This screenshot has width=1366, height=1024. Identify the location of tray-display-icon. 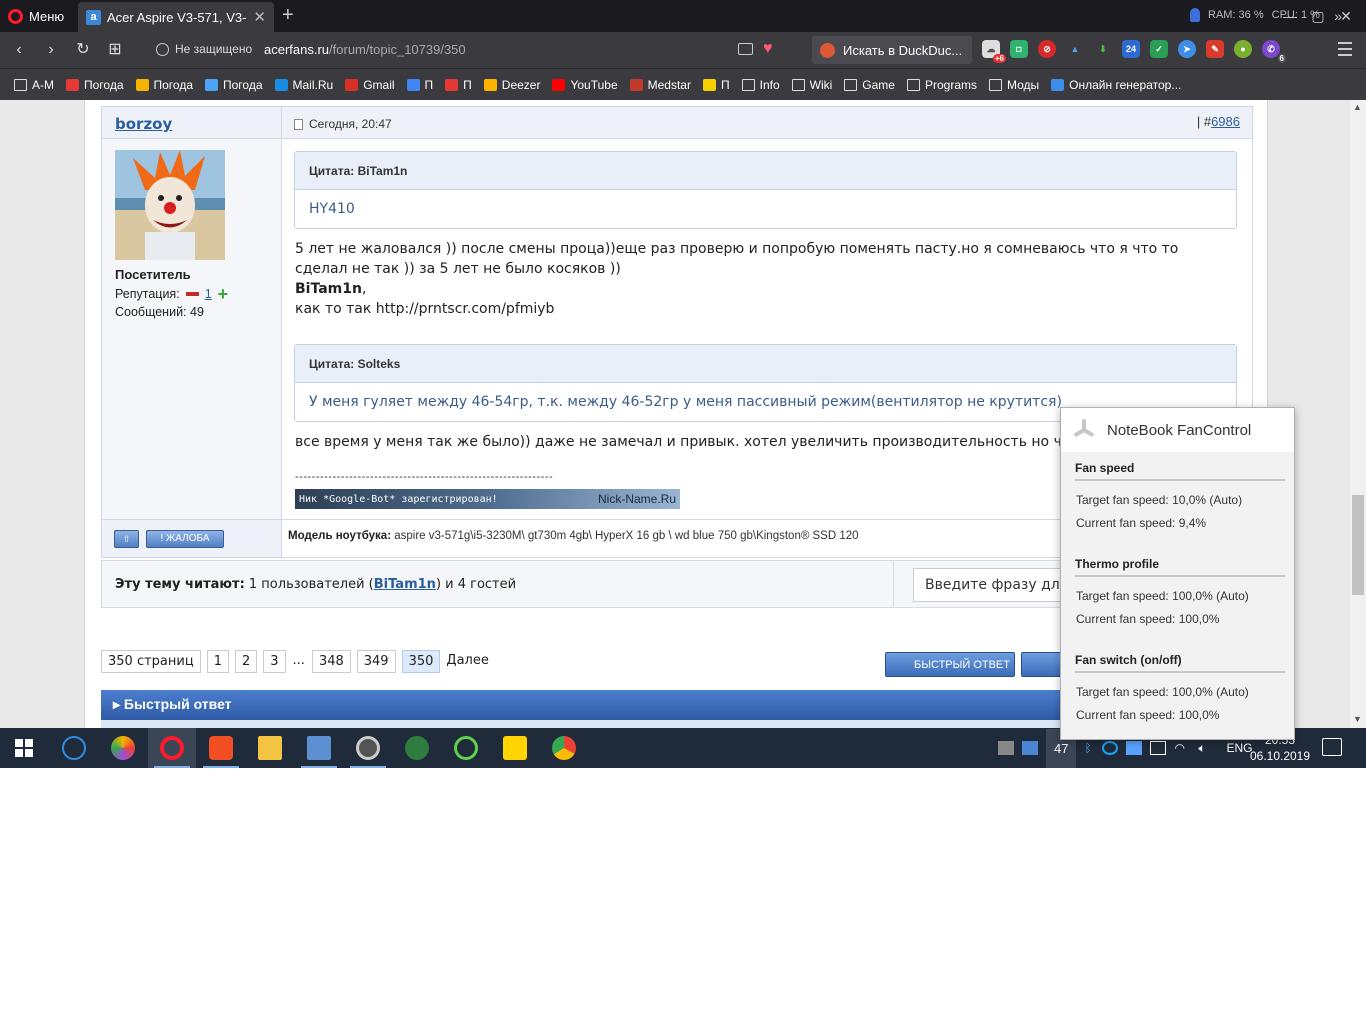
(1006, 748).